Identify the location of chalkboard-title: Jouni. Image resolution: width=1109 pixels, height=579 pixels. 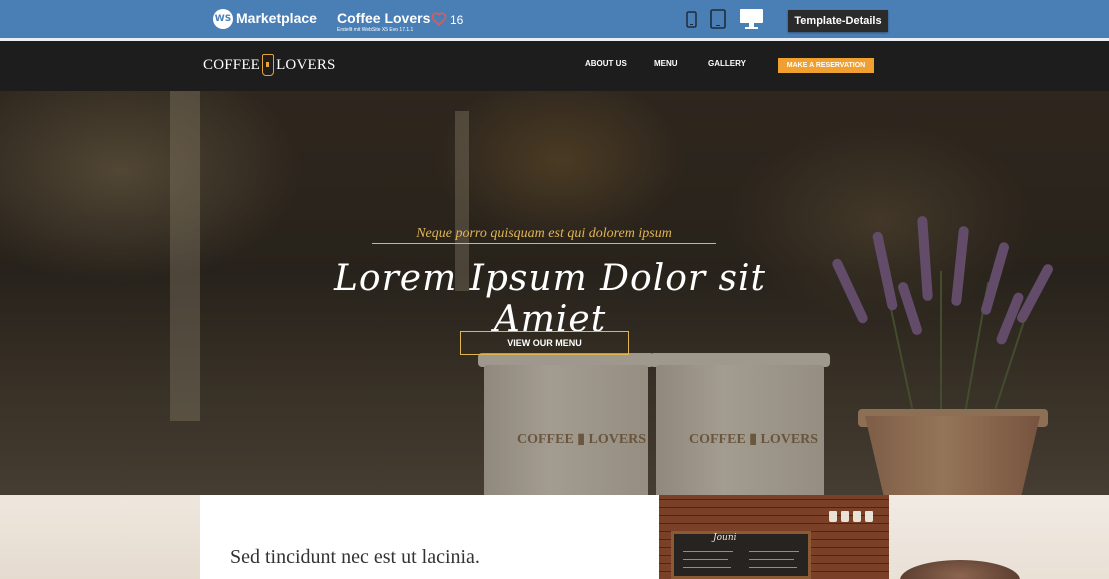
(725, 538).